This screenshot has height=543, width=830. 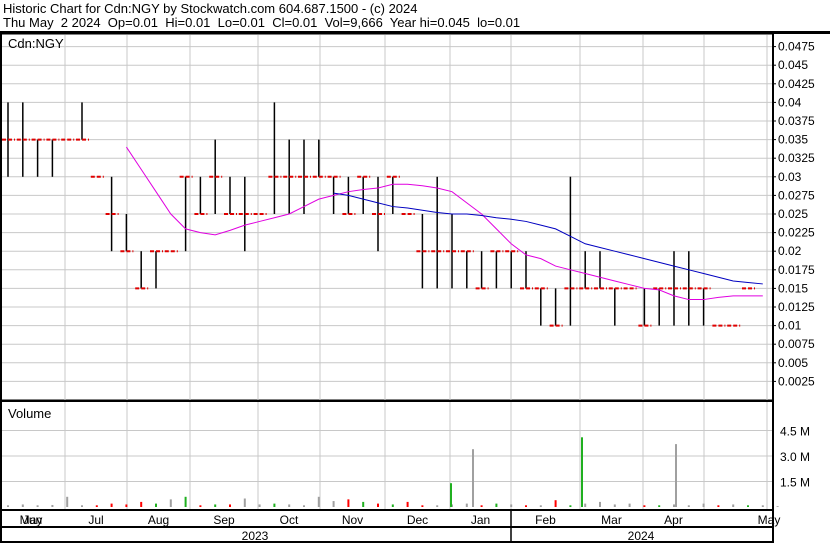 I want to click on y-tick-label: 0.005, so click(x=793, y=363).